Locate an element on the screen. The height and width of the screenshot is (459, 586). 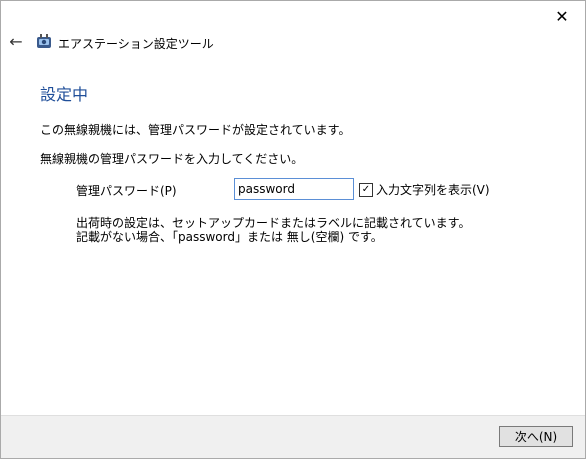
password-set-message: この無線親機には、管理パスワードが設定されています。 is located at coordinates (195, 130).